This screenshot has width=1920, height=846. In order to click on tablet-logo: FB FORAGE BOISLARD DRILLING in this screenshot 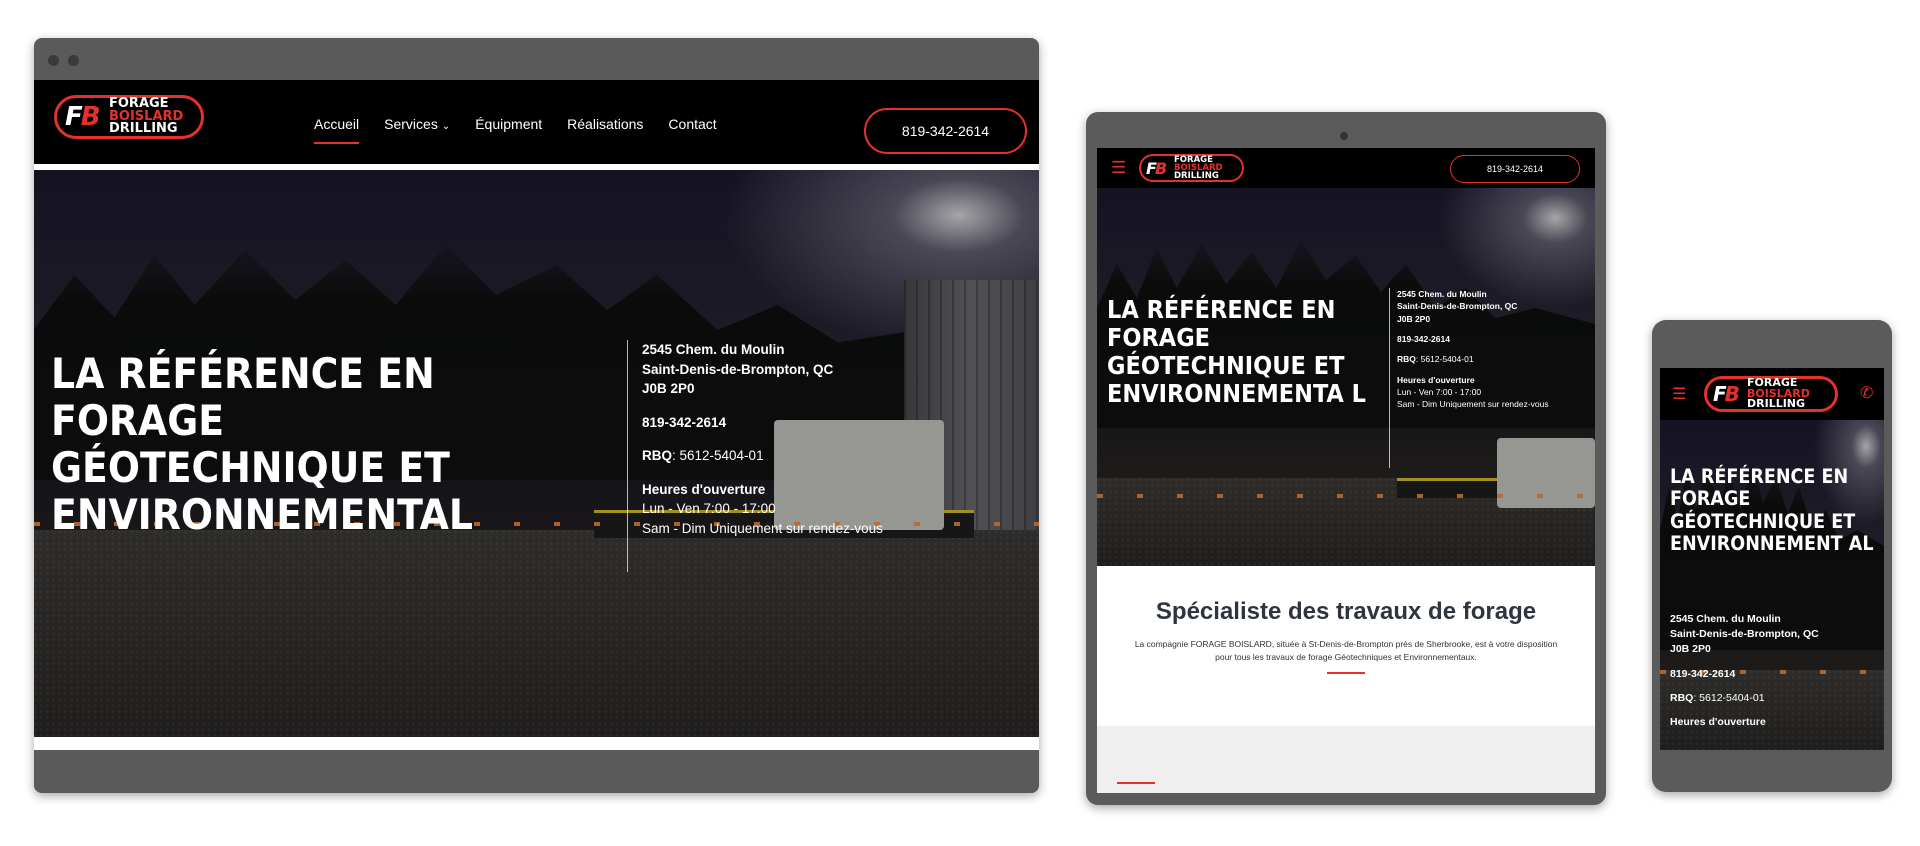, I will do `click(1191, 168)`.